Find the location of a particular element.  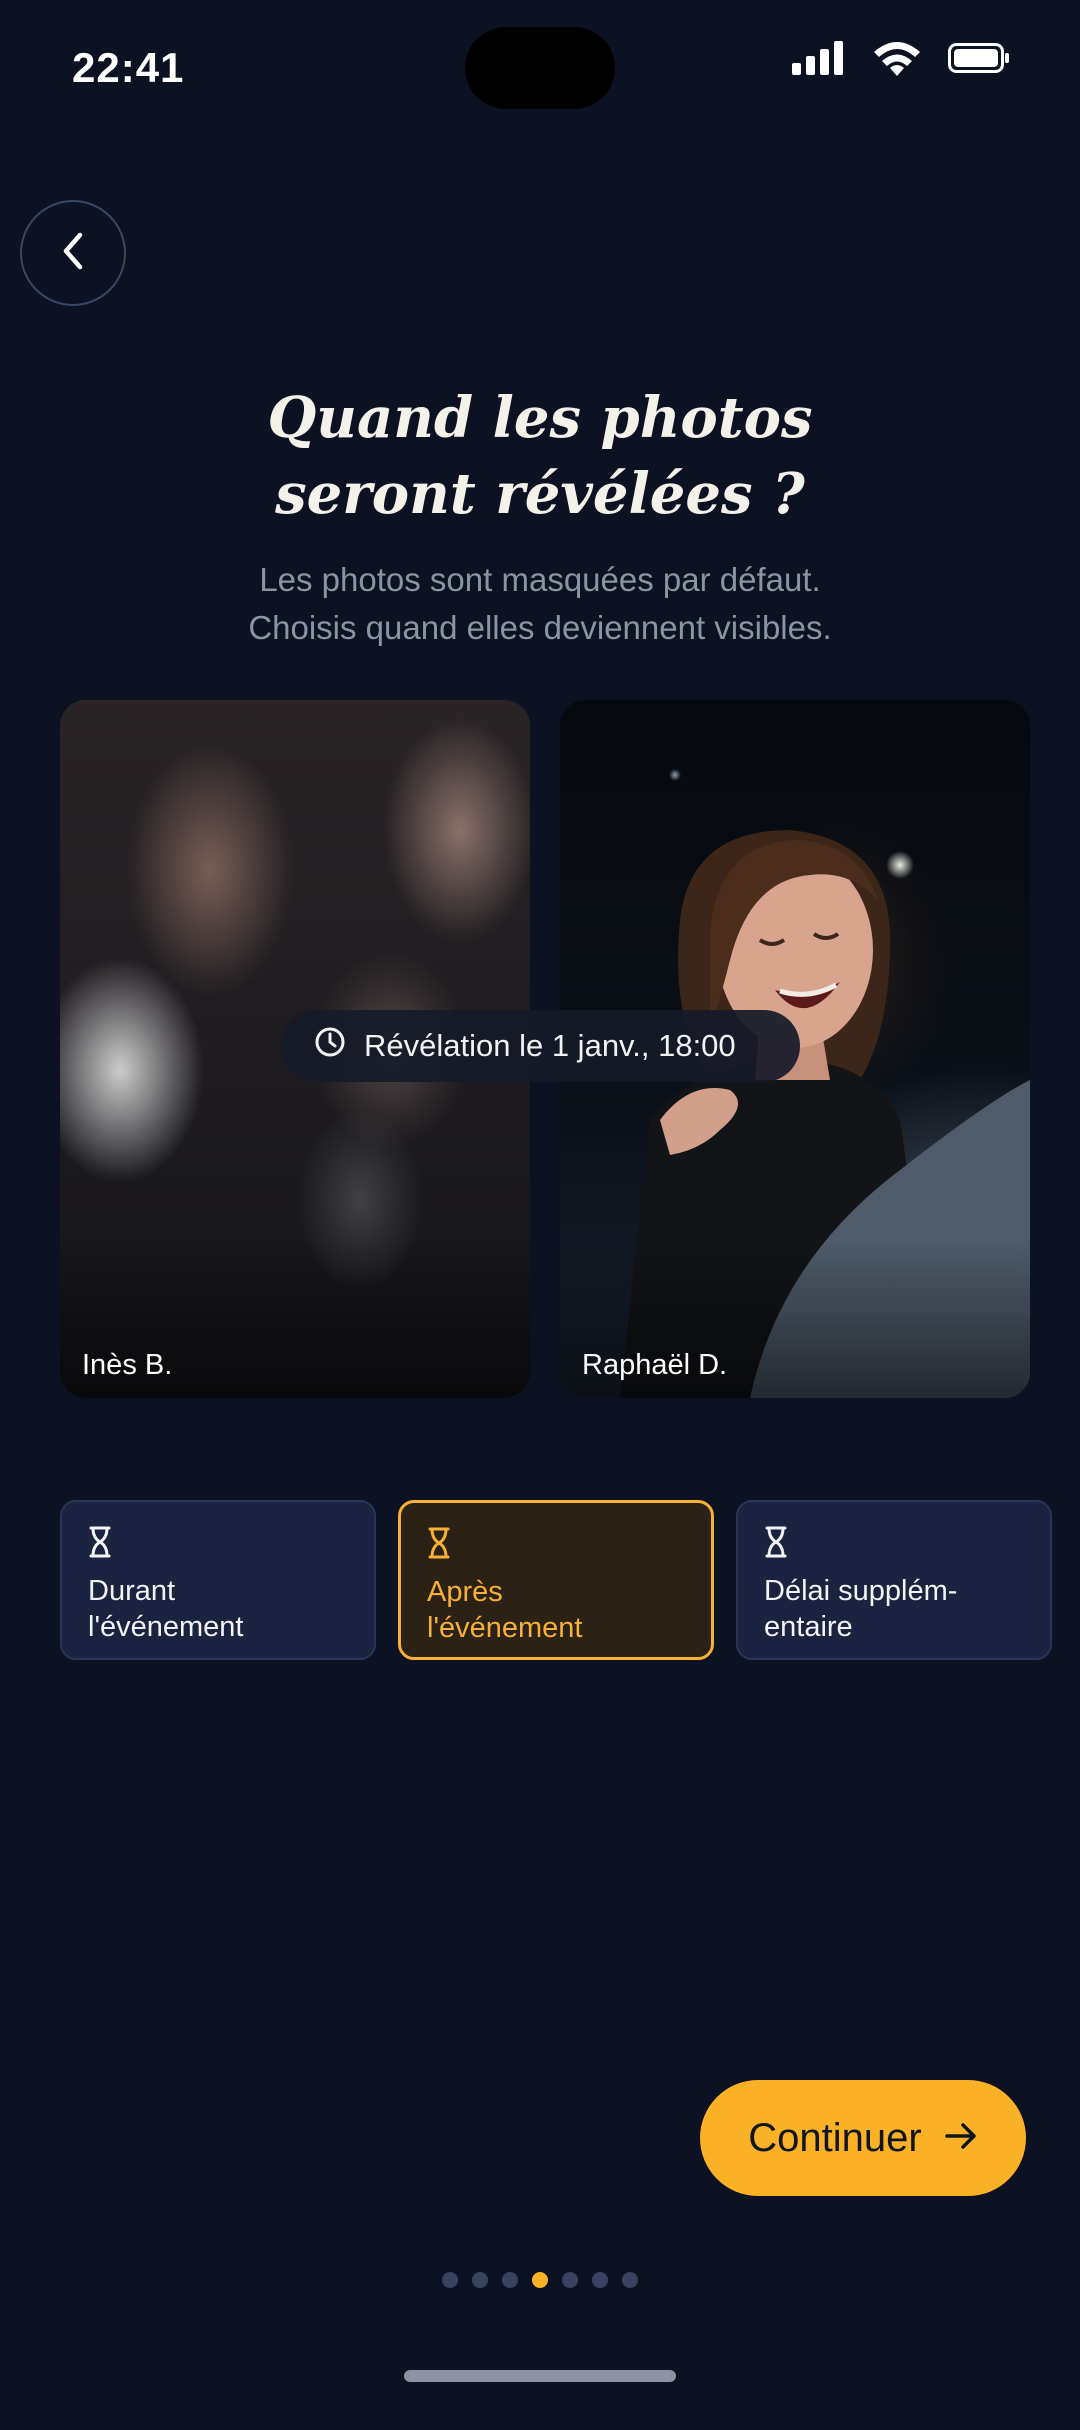

photo-author-name: Inès B. is located at coordinates (127, 1365).